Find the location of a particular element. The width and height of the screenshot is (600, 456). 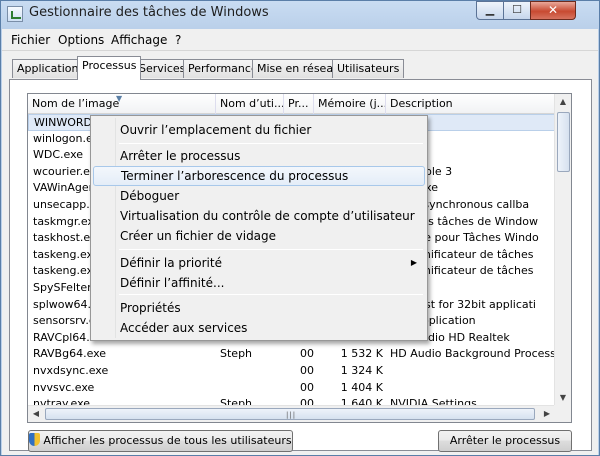

minimize-button: ▁ is located at coordinates (490, 10).